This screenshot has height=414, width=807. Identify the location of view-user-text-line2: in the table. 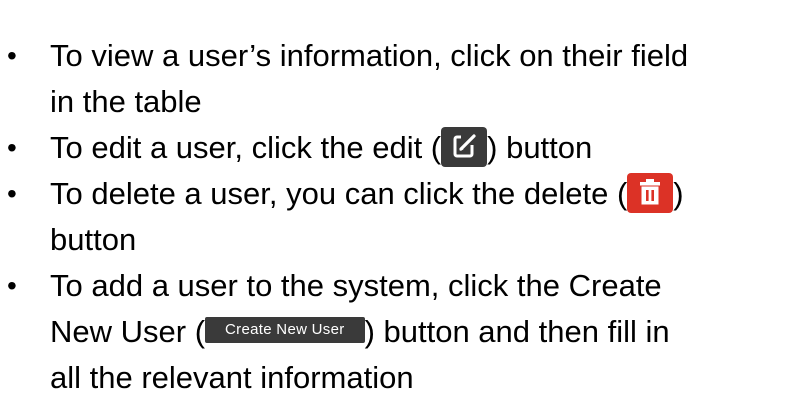
(126, 101).